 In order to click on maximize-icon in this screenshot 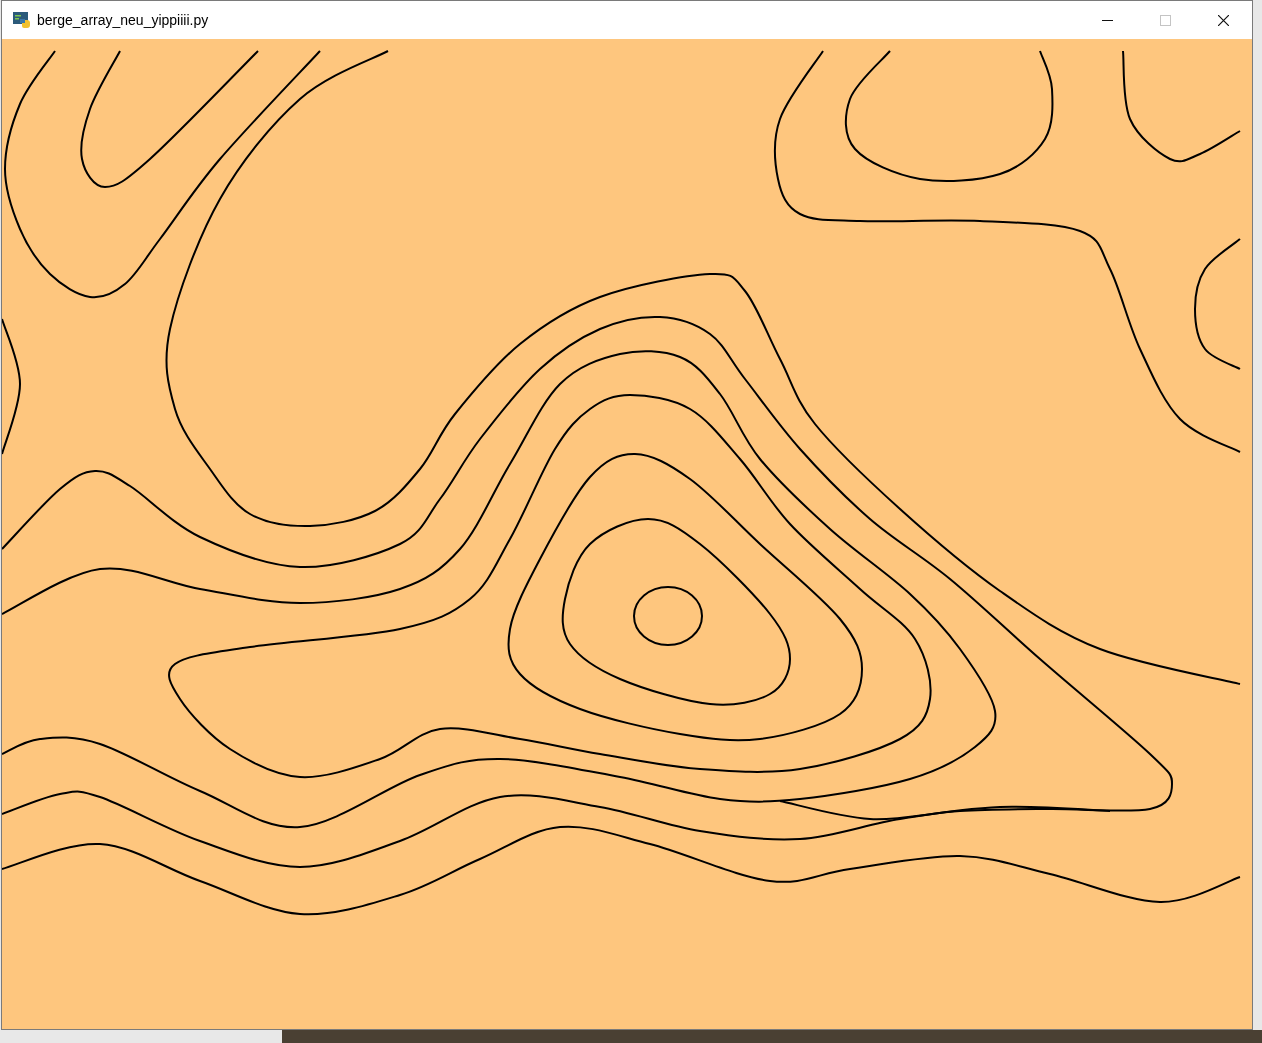, I will do `click(1165, 20)`.